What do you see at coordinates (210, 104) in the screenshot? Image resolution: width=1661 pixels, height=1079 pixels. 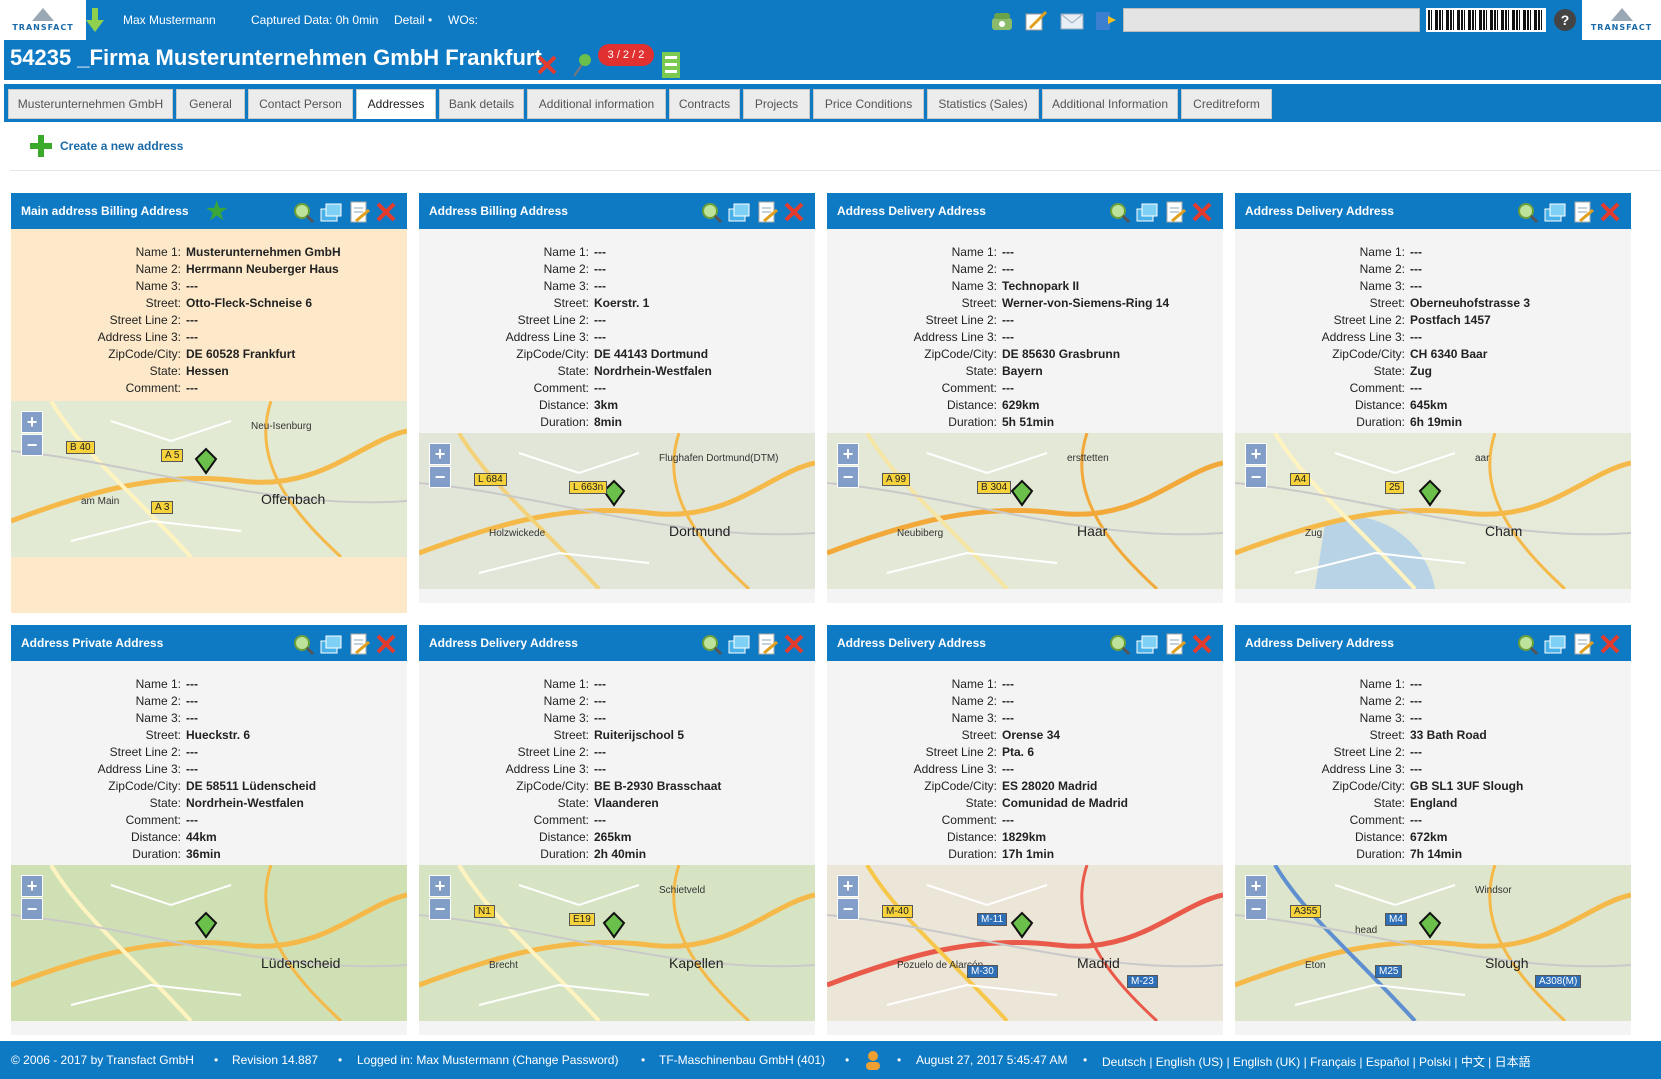 I see `tab-general: General` at bounding box center [210, 104].